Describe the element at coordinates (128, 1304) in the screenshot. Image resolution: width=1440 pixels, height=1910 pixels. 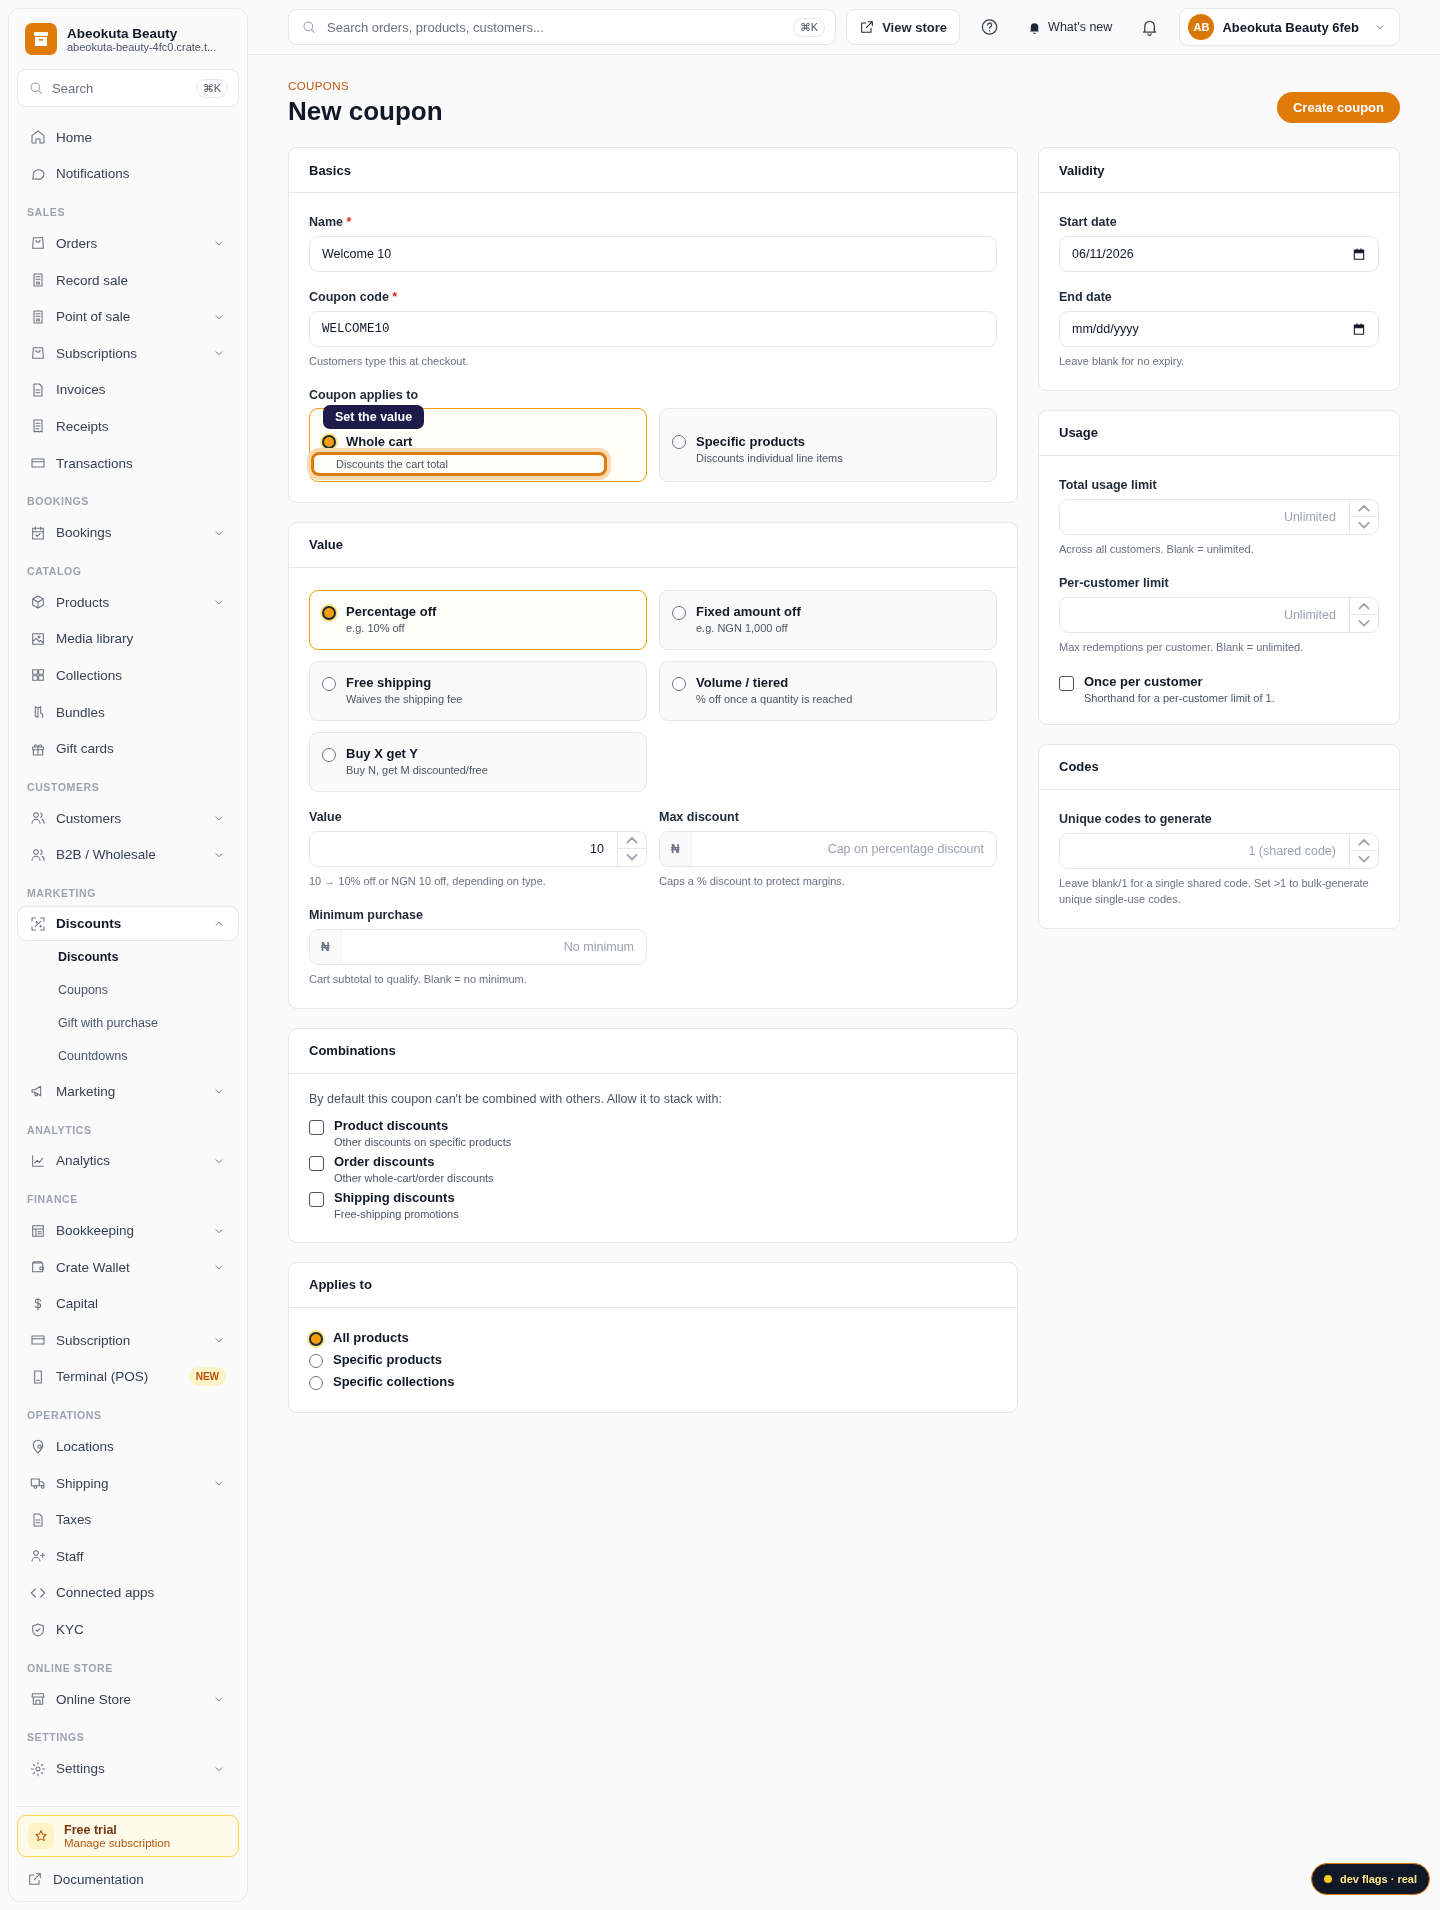
I see `sidebar-item: Capital` at that location.